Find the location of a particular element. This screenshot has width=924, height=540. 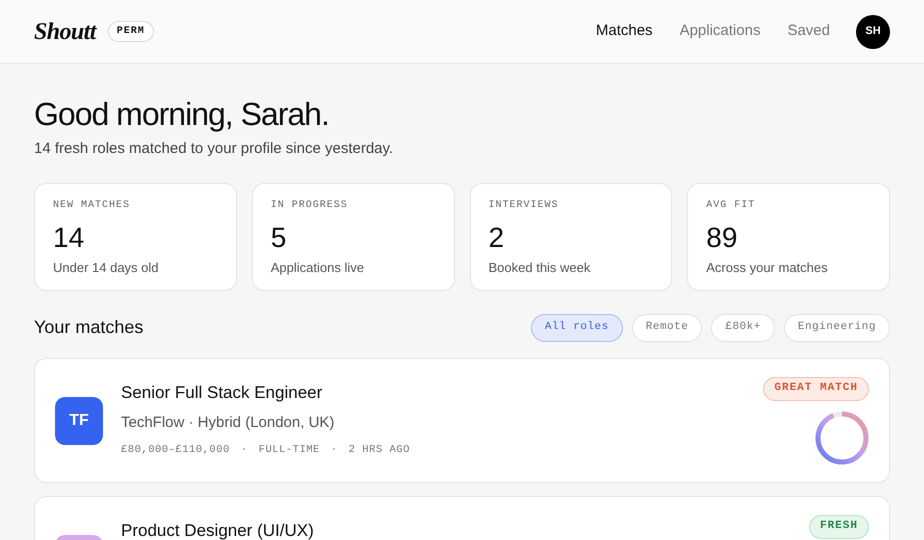

nav-link: Applications is located at coordinates (720, 31).